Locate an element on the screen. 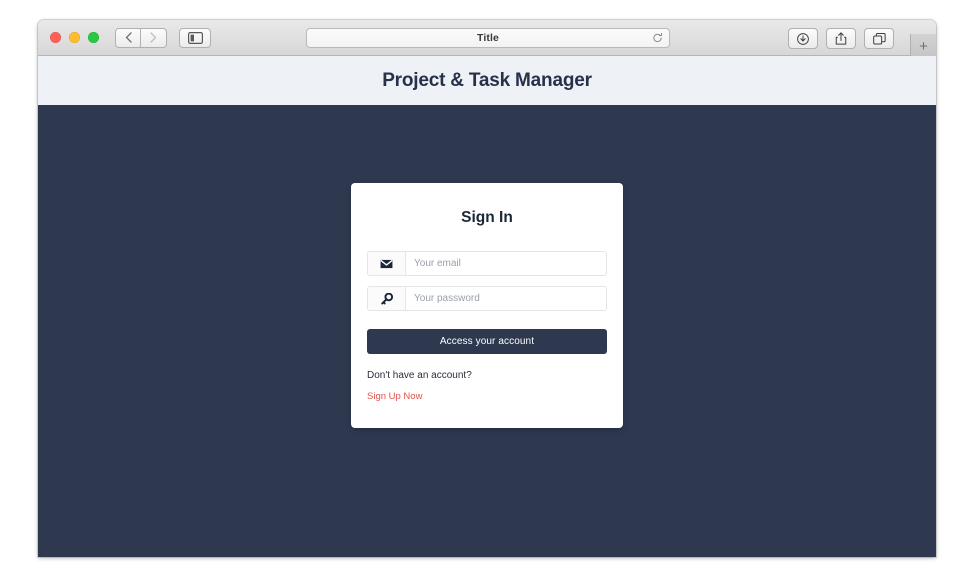 The height and width of the screenshot is (578, 974). tab-overview-icon is located at coordinates (879, 38).